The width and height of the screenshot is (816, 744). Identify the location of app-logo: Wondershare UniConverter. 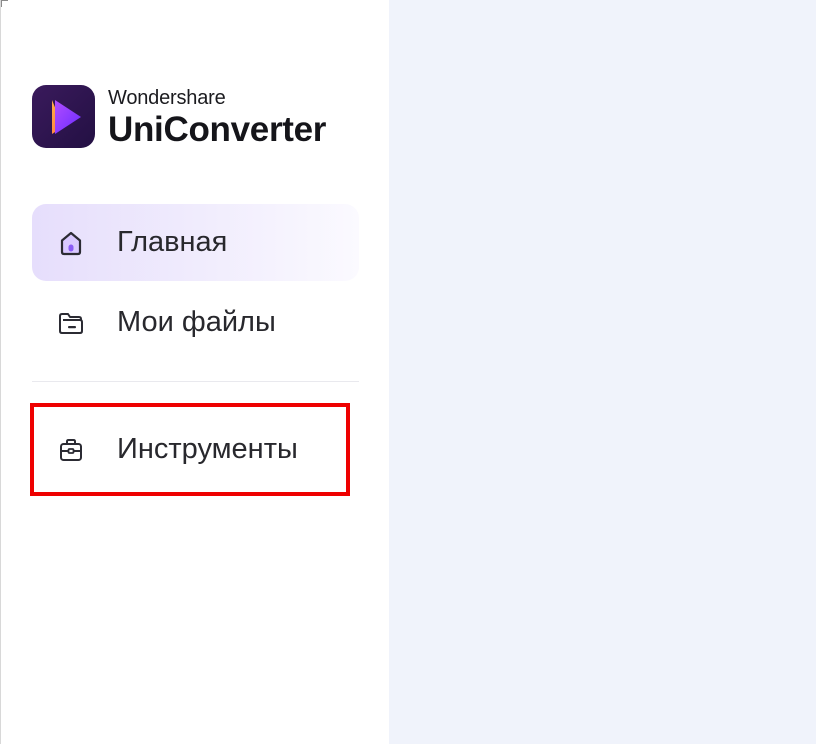
(179, 116).